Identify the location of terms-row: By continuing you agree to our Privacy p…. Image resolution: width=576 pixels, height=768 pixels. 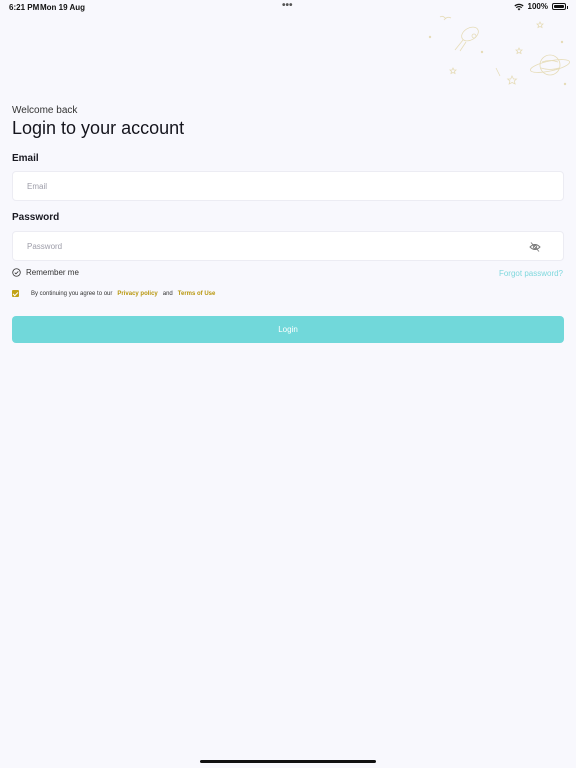
(113, 293).